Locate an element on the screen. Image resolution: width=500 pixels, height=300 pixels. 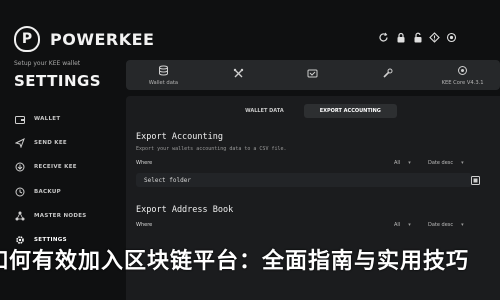
send-icon is located at coordinates (20, 143).